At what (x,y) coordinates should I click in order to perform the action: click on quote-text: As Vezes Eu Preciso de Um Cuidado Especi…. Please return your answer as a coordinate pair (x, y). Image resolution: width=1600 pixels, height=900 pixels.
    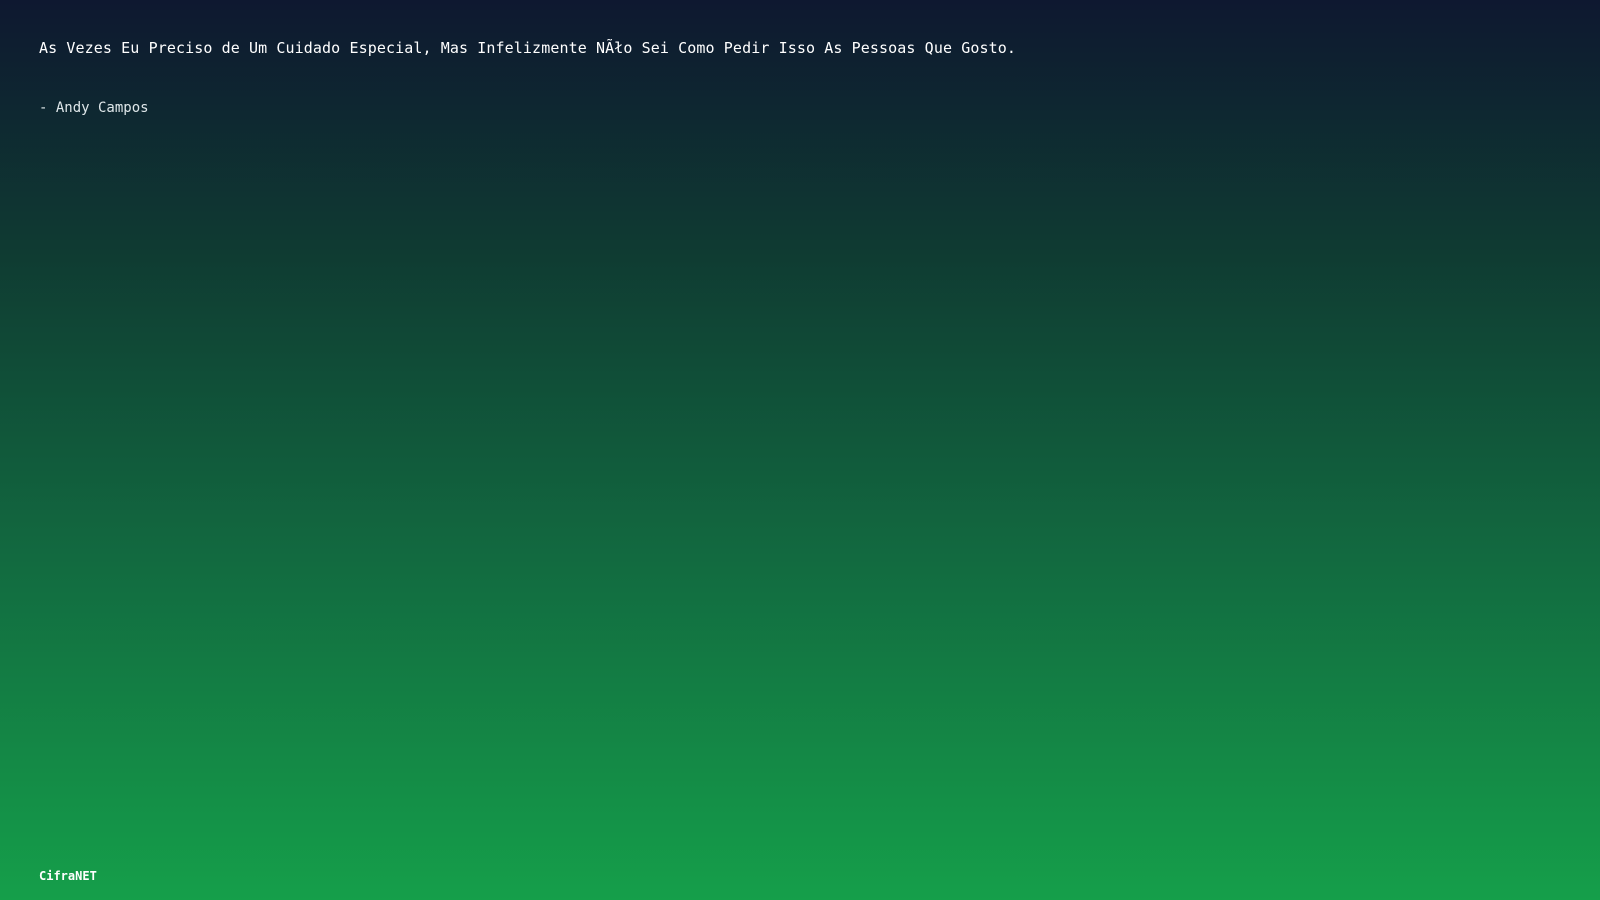
    Looking at the image, I should click on (527, 48).